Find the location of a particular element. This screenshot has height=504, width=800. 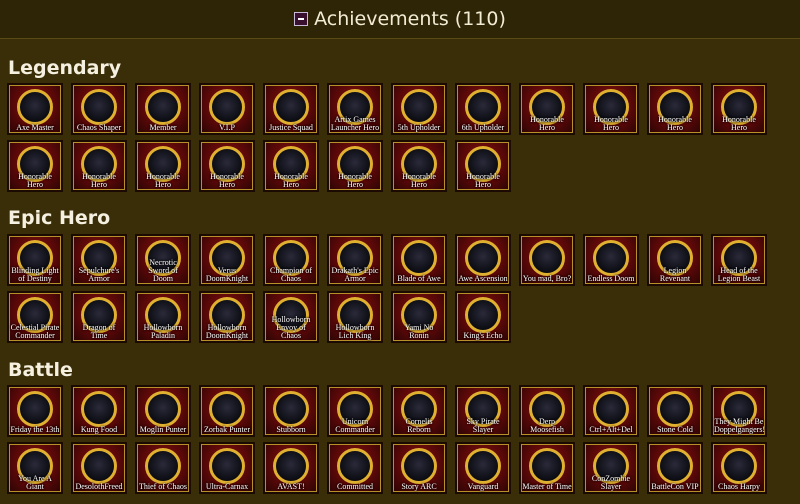

achievement-badge: Ultra-Carnax is located at coordinates (227, 468).